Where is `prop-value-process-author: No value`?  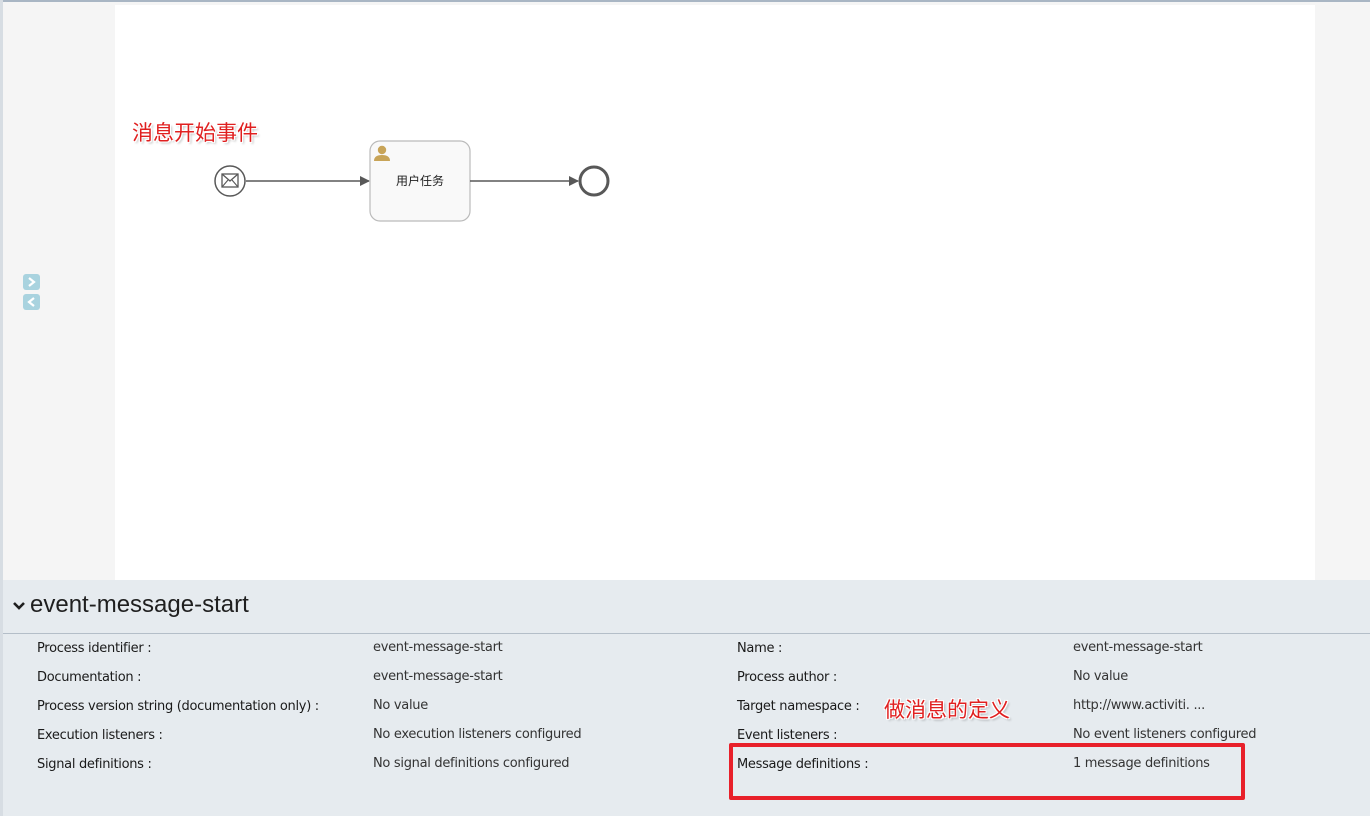
prop-value-process-author: No value is located at coordinates (1100, 676).